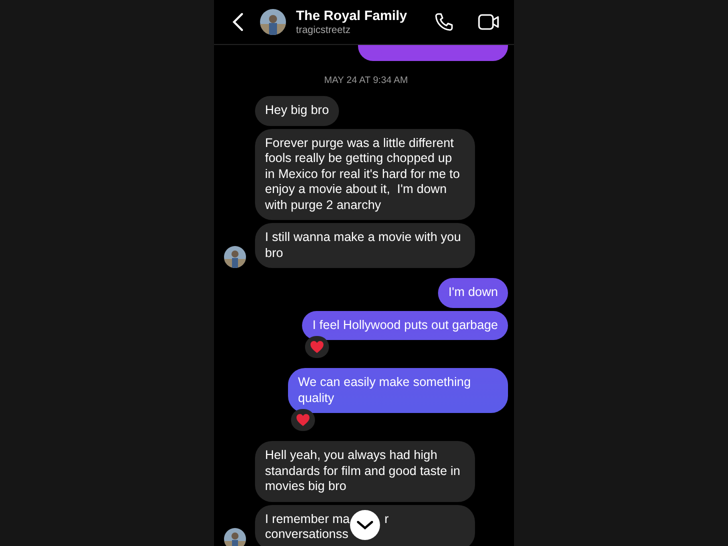 Image resolution: width=728 pixels, height=546 pixels. What do you see at coordinates (405, 325) in the screenshot?
I see `sent-message: I feel Hollywood puts out garbage` at bounding box center [405, 325].